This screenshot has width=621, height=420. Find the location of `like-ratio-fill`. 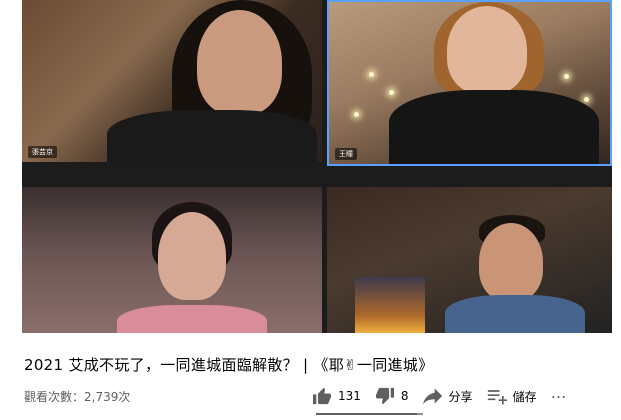

like-ratio-fill is located at coordinates (366, 414).